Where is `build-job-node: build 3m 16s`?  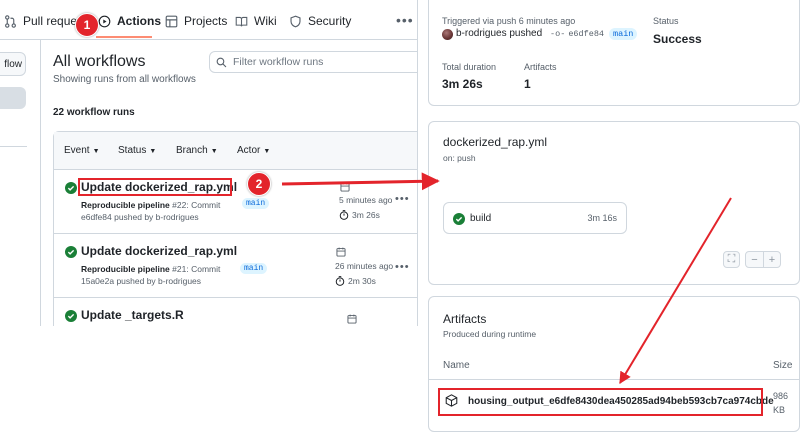
build-job-node: build 3m 16s is located at coordinates (535, 218).